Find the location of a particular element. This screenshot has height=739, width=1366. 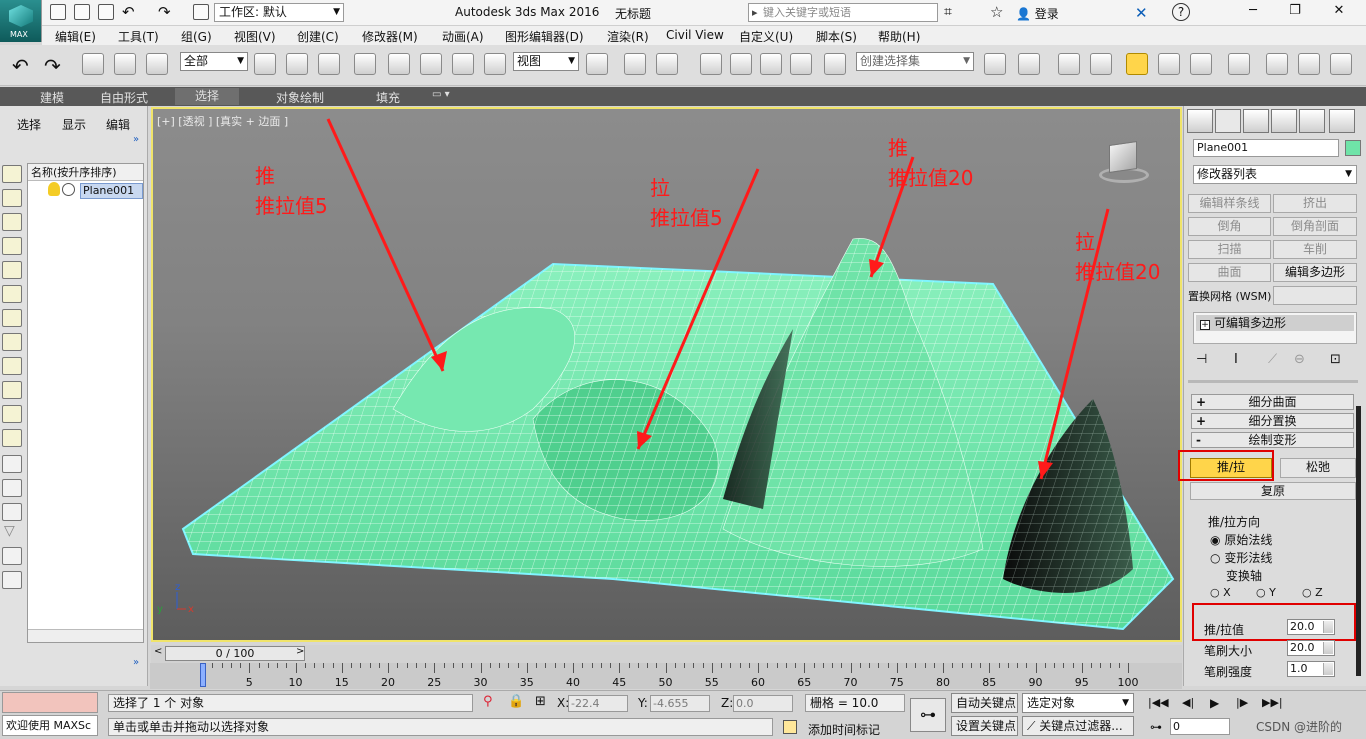

key-mode-icon: ⊶ is located at coordinates (928, 715).